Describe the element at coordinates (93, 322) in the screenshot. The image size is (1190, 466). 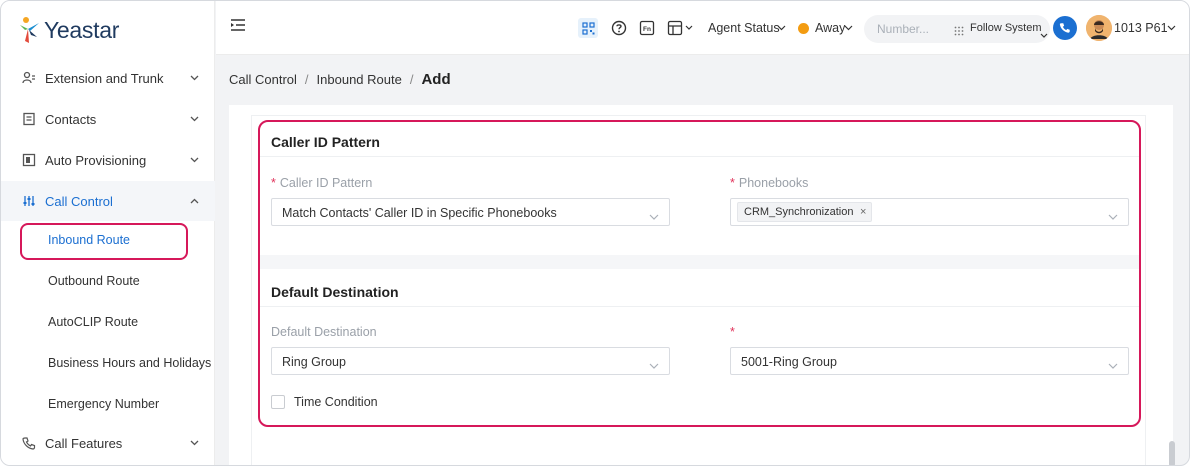
I see `sidebar-subitem-label: AutoCLIP Route` at that location.